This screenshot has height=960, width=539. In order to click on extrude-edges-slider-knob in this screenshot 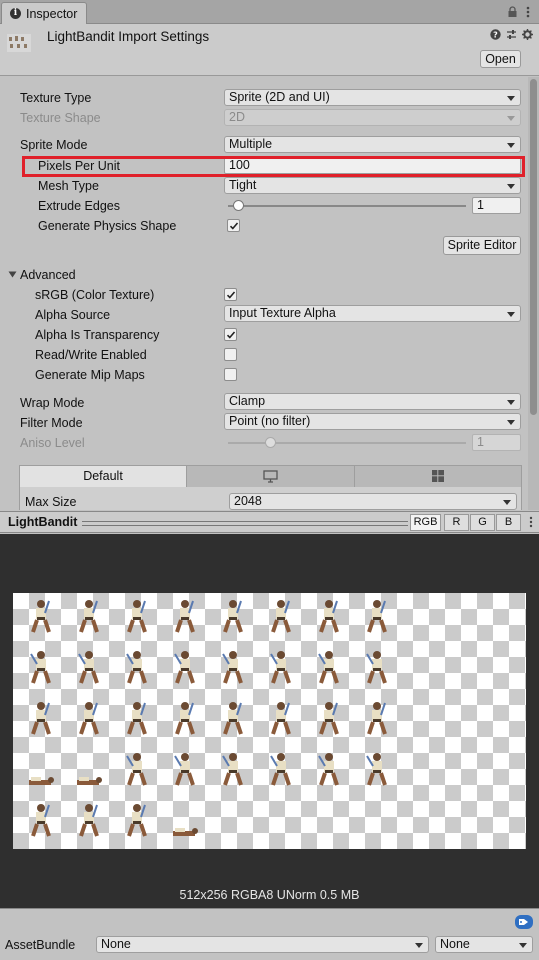, I will do `click(238, 205)`.